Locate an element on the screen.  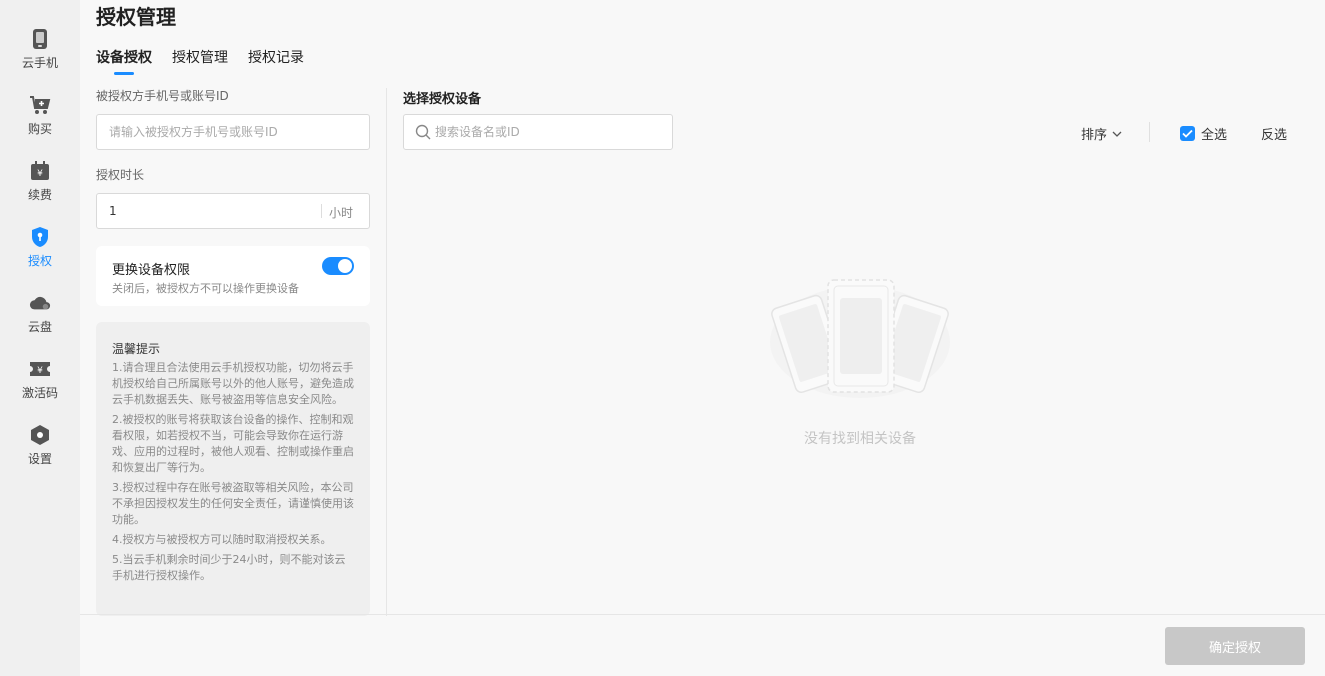
panel-divider is located at coordinates (386, 352).